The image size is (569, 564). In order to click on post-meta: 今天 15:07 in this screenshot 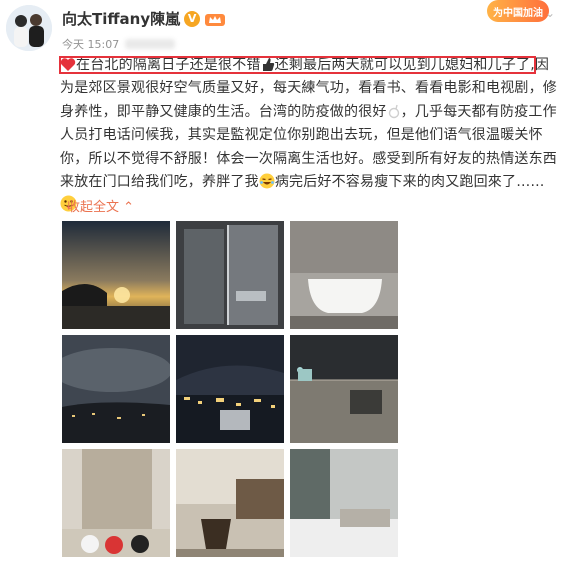, I will do `click(119, 44)`.